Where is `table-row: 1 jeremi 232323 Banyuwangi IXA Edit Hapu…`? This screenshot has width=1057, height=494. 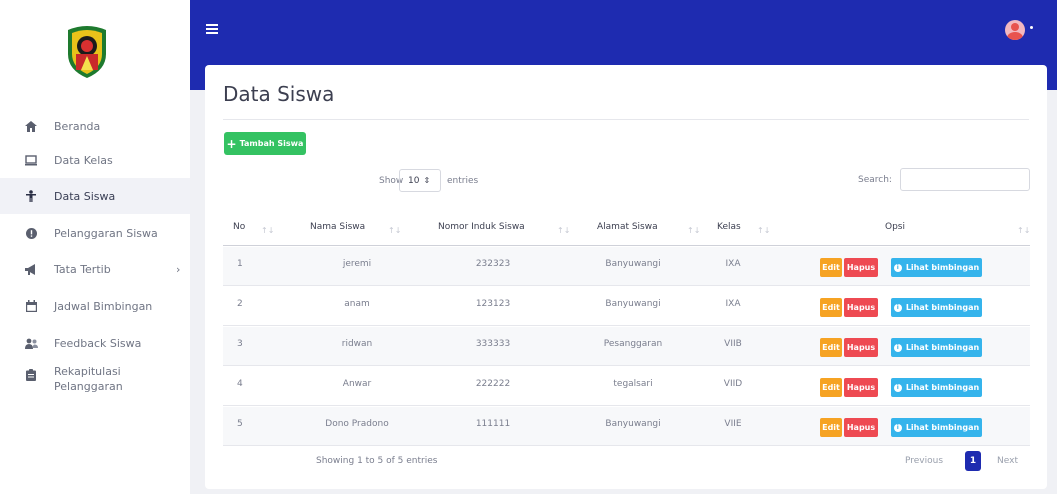
table-row: 1 jeremi 232323 Banyuwangi IXA Edit Hapu… is located at coordinates (626, 266).